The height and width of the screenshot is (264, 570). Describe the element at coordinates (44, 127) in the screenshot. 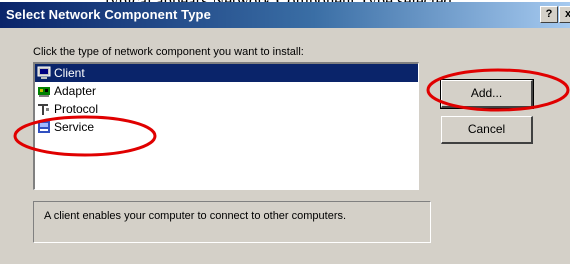

I see `service-icon` at that location.